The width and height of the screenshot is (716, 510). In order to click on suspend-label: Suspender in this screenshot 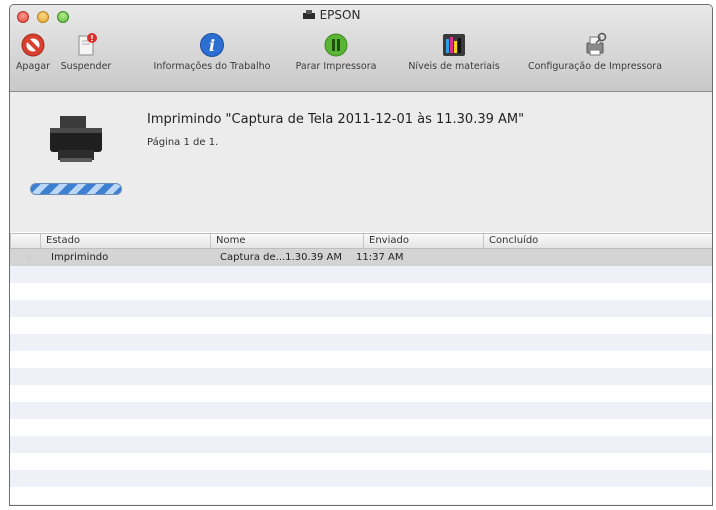, I will do `click(86, 66)`.